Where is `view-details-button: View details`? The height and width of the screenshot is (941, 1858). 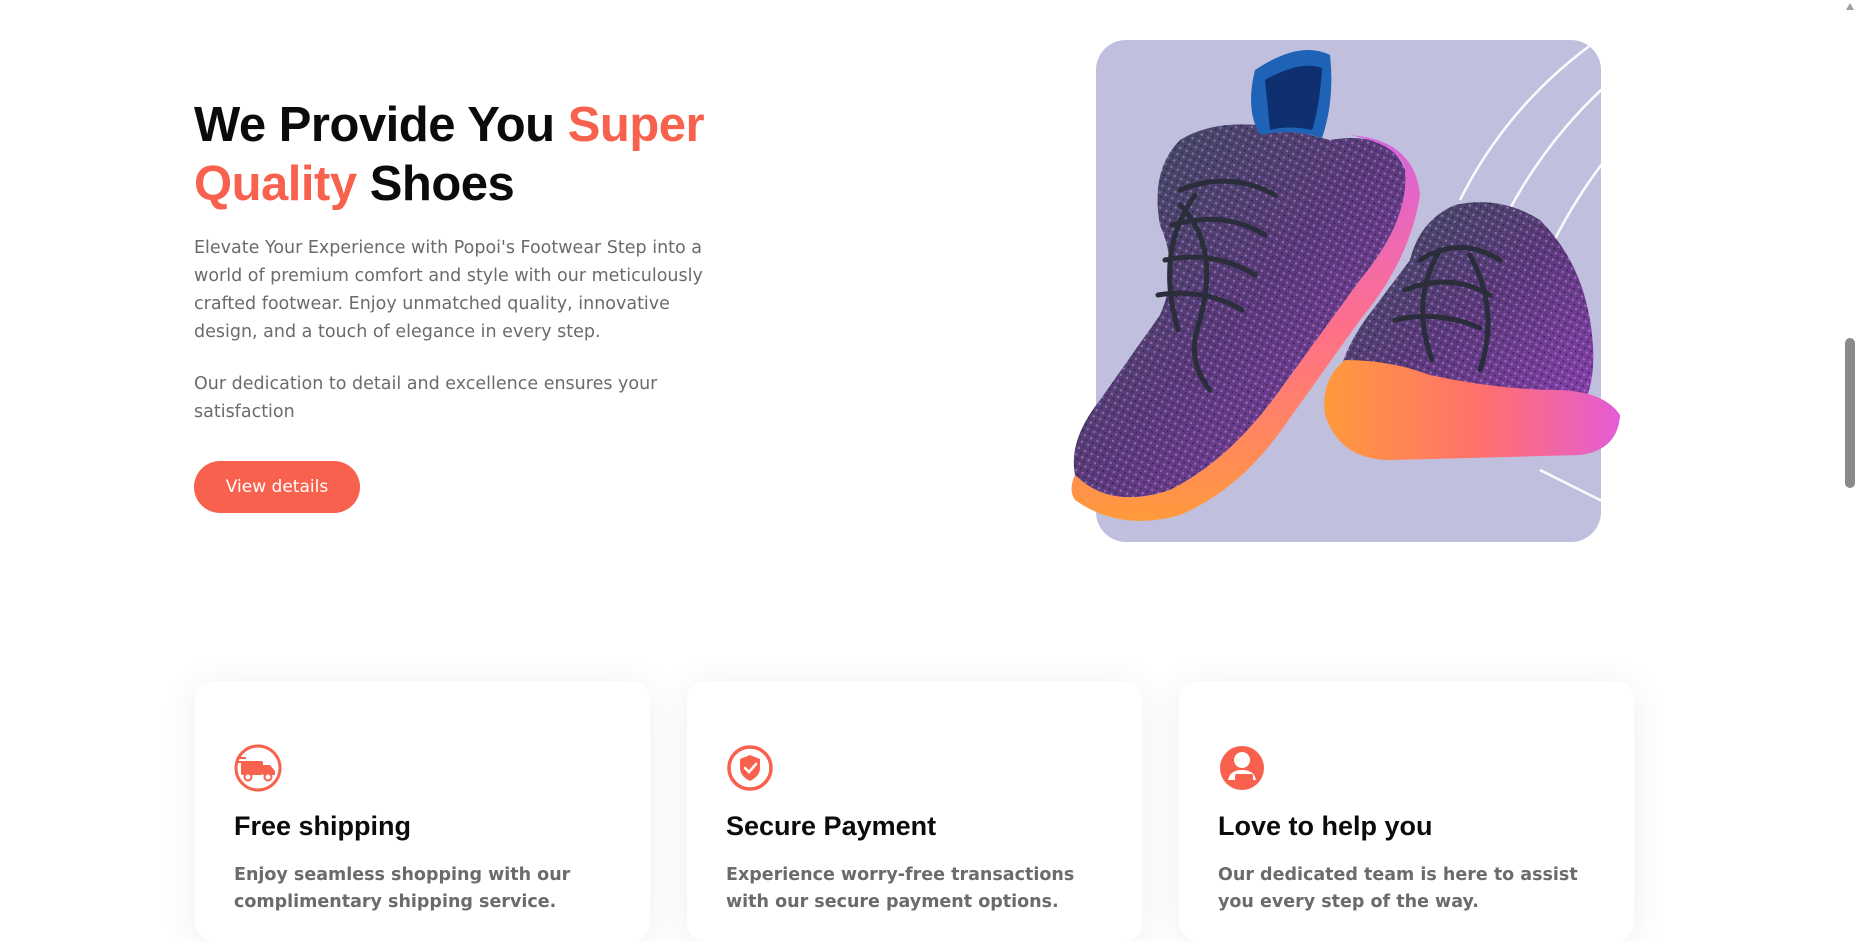 view-details-button: View details is located at coordinates (277, 487).